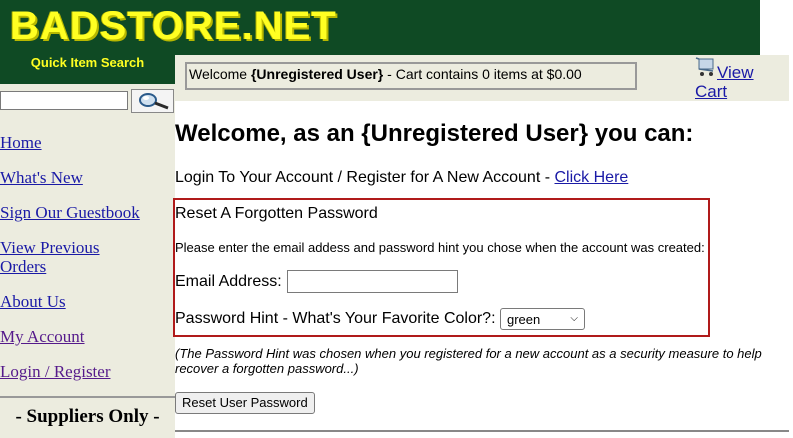 The width and height of the screenshot is (793, 438). I want to click on site-logo: BADSTORE.NET, so click(173, 26).